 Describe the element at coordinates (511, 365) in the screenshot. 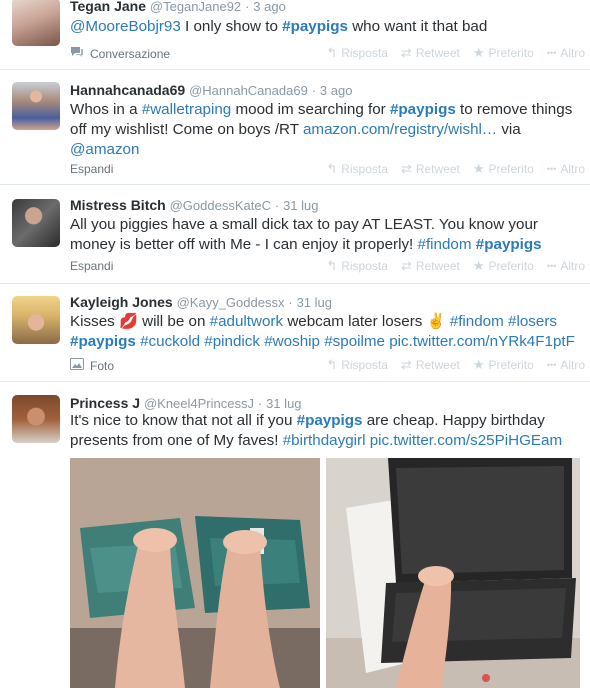

I see `favorite-label: Preferito` at that location.